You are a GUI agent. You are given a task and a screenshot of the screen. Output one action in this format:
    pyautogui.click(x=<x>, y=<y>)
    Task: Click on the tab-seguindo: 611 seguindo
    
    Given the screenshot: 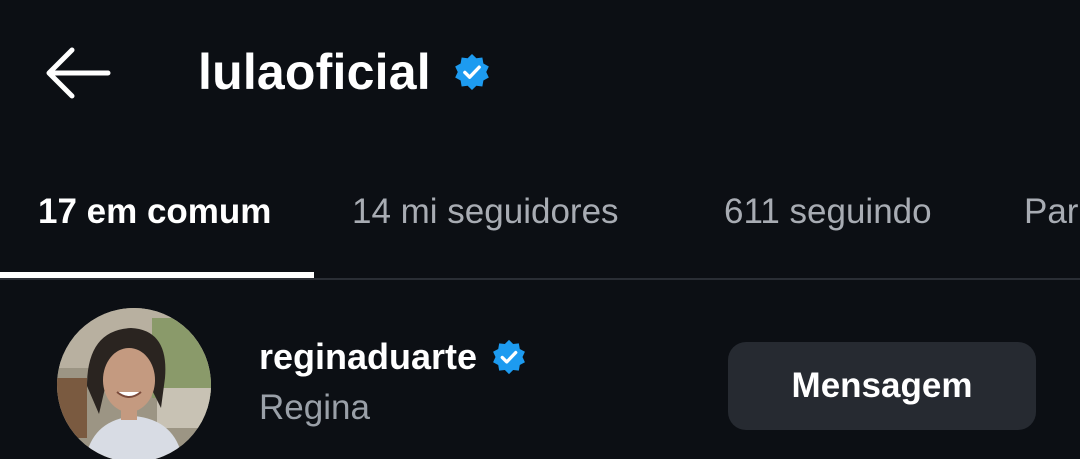 What is the action you would take?
    pyautogui.click(x=828, y=212)
    